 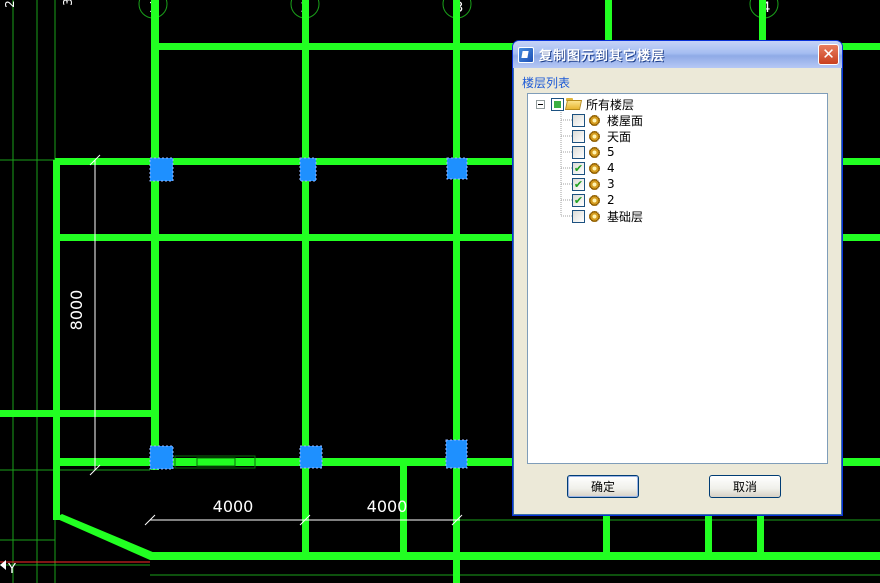 What do you see at coordinates (625, 120) in the screenshot?
I see `floor-label: 楼屋面` at bounding box center [625, 120].